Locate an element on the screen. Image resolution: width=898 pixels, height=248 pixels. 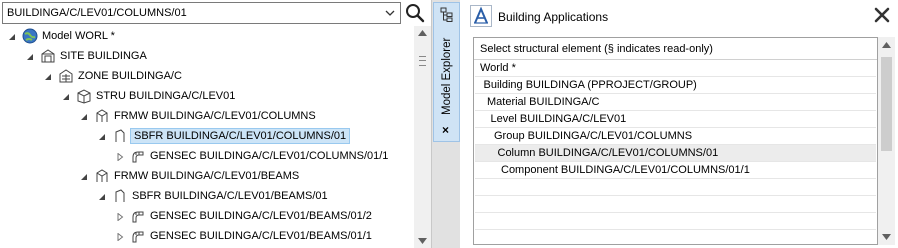
list-item-label: World * is located at coordinates (498, 68).